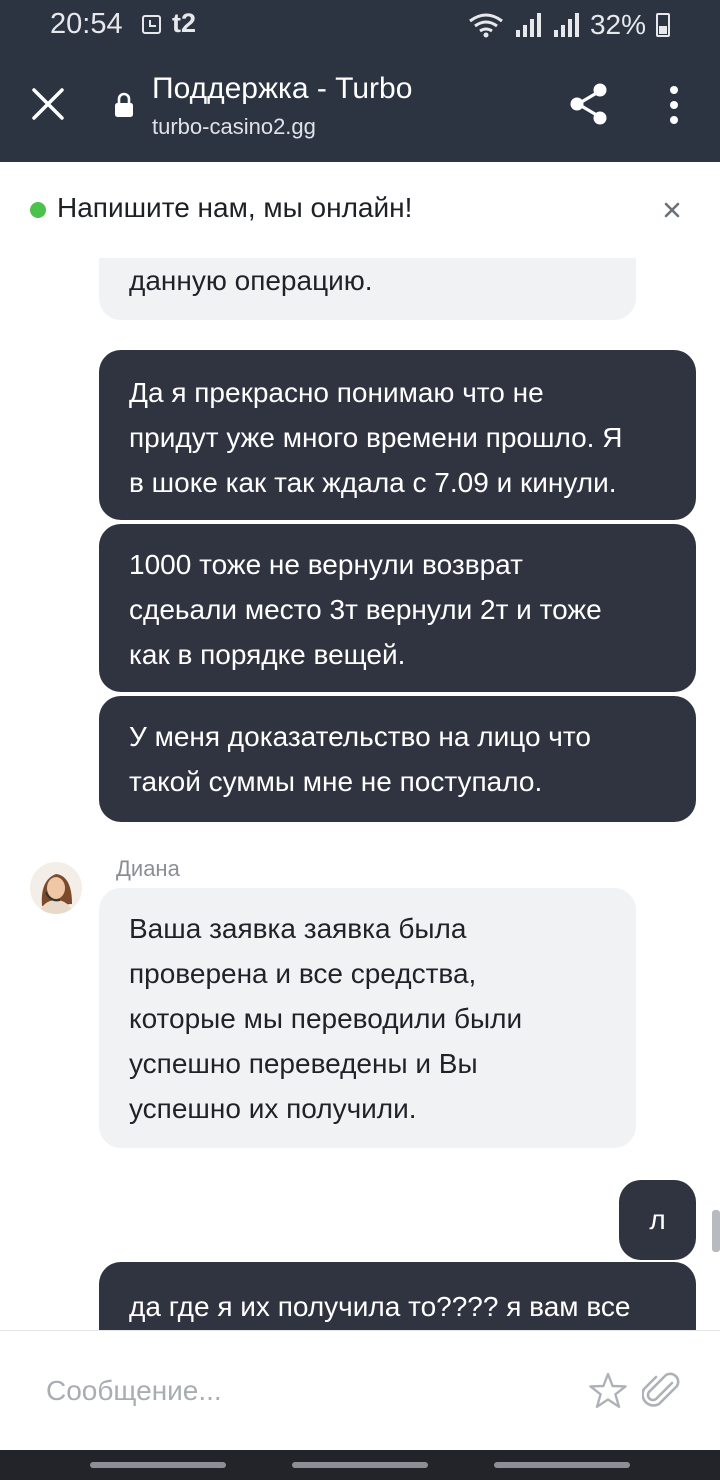  I want to click on status-time: 20:54, so click(86, 24).